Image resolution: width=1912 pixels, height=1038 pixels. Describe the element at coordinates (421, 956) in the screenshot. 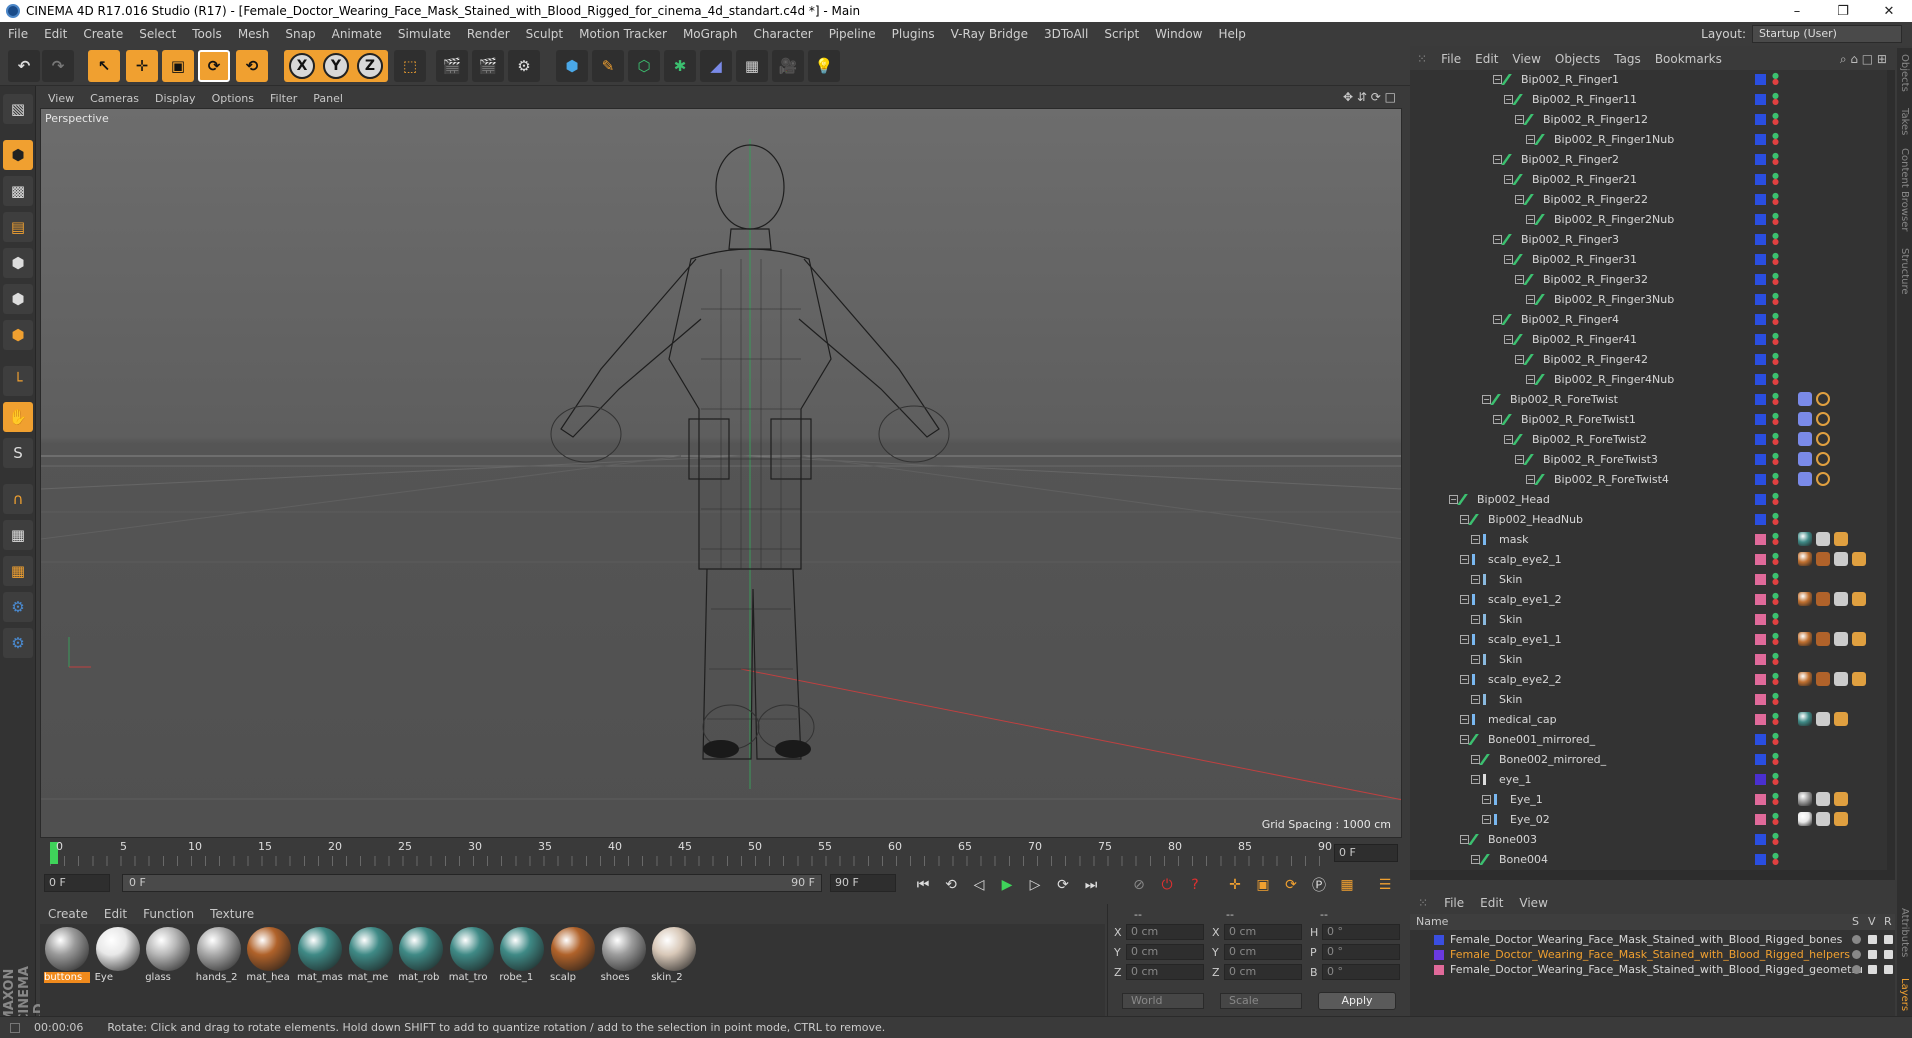

I see `material-swatch: mat_rob` at that location.